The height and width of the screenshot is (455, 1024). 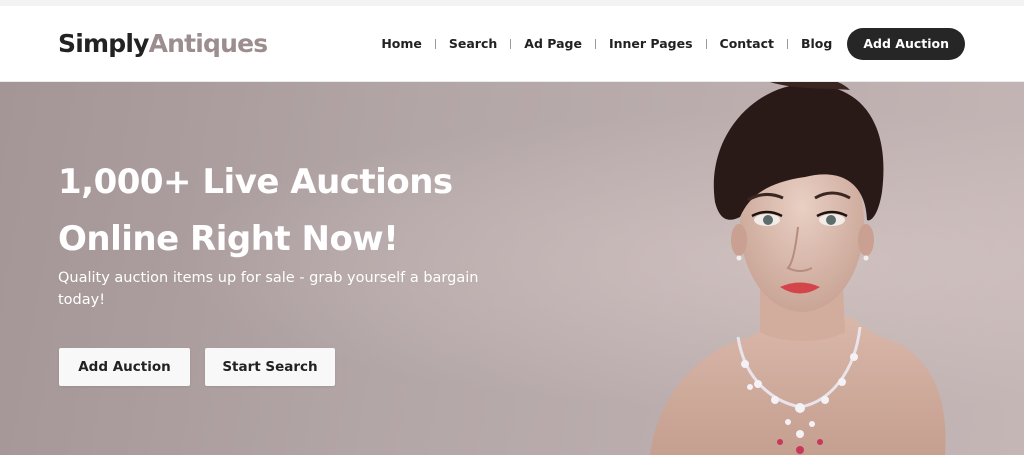 I want to click on hero-title-line-1: 1,000+ Live Auctions, so click(x=255, y=182).